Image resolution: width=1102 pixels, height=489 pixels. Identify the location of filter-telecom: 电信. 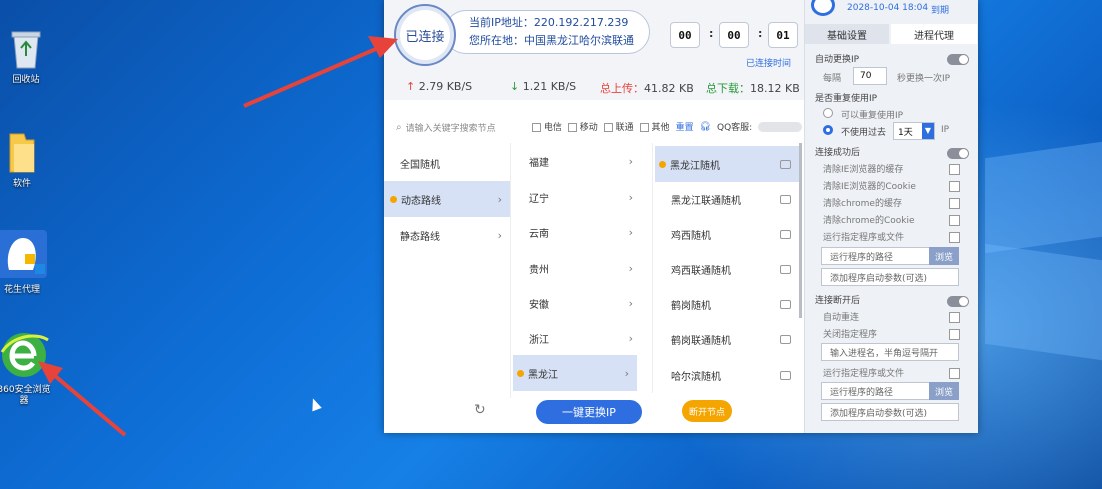
(547, 126).